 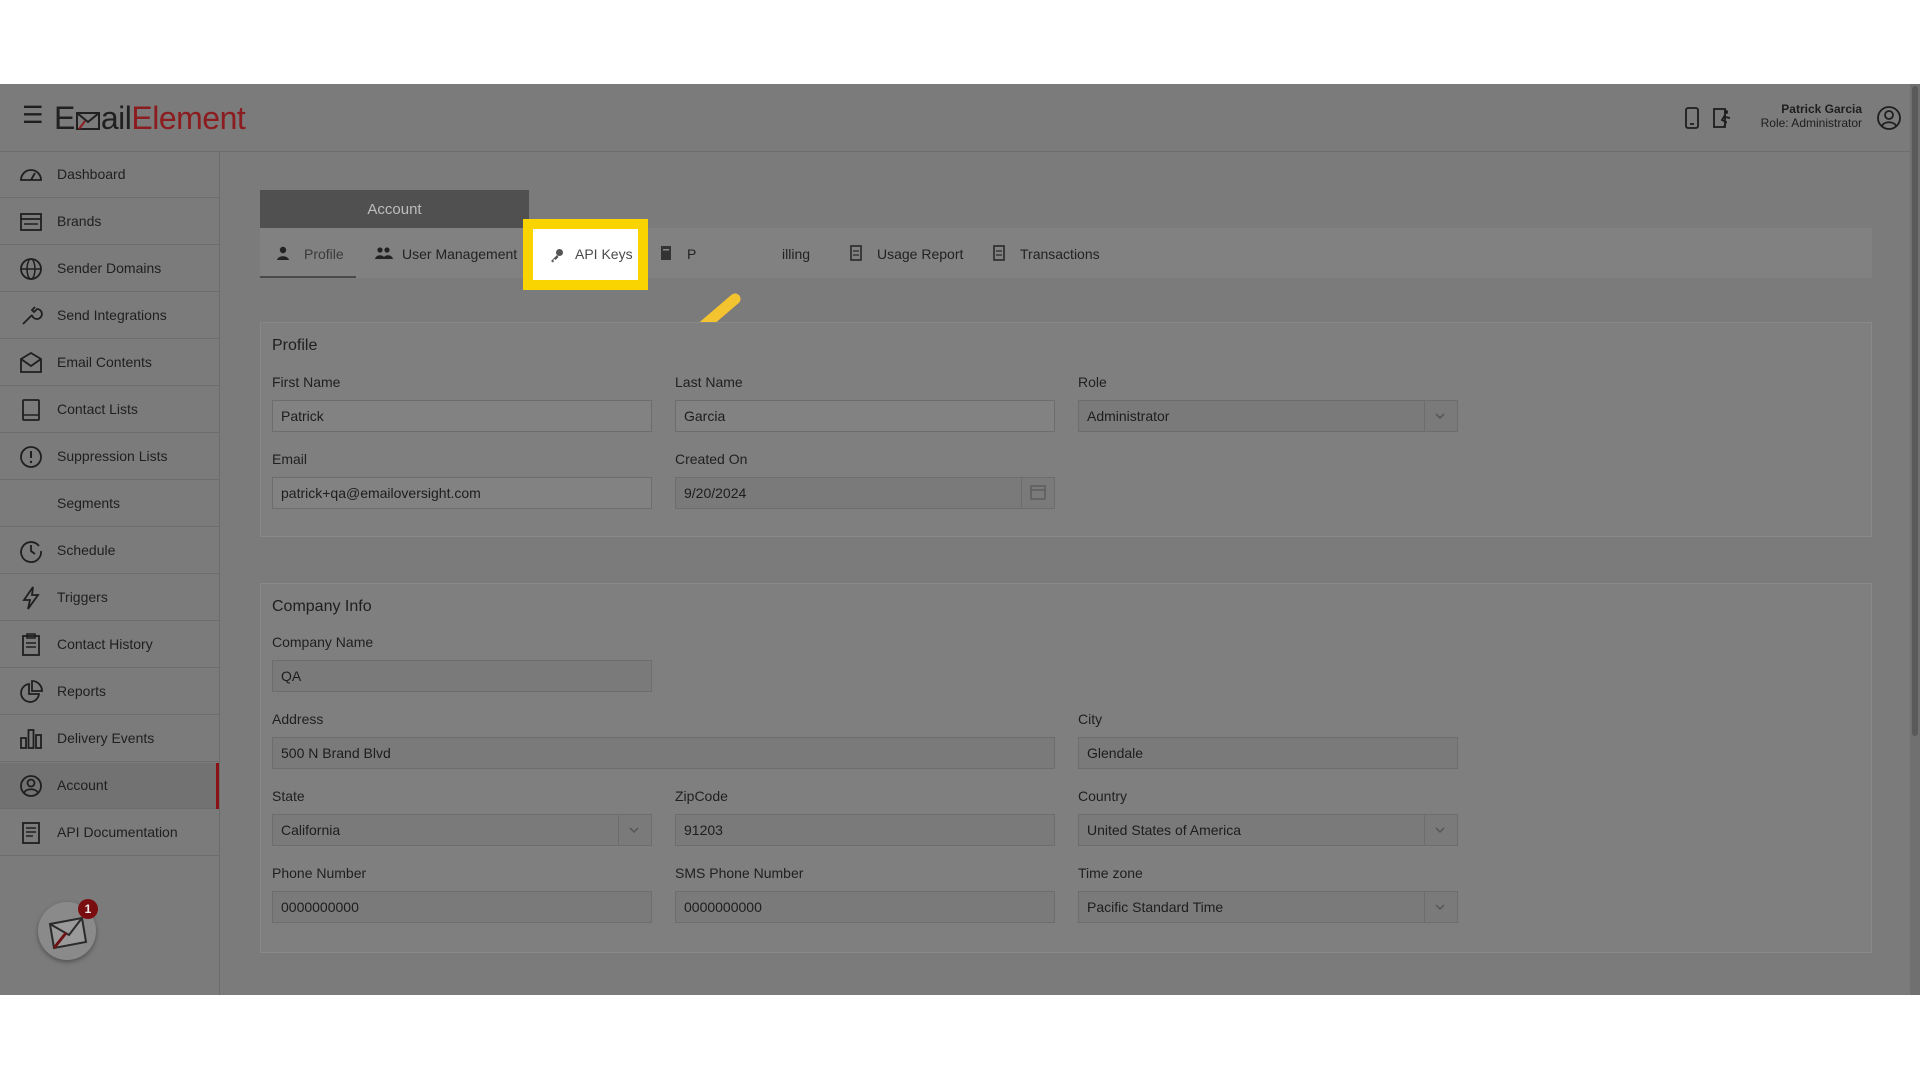 What do you see at coordinates (31, 457) in the screenshot?
I see `alert-circle-icon` at bounding box center [31, 457].